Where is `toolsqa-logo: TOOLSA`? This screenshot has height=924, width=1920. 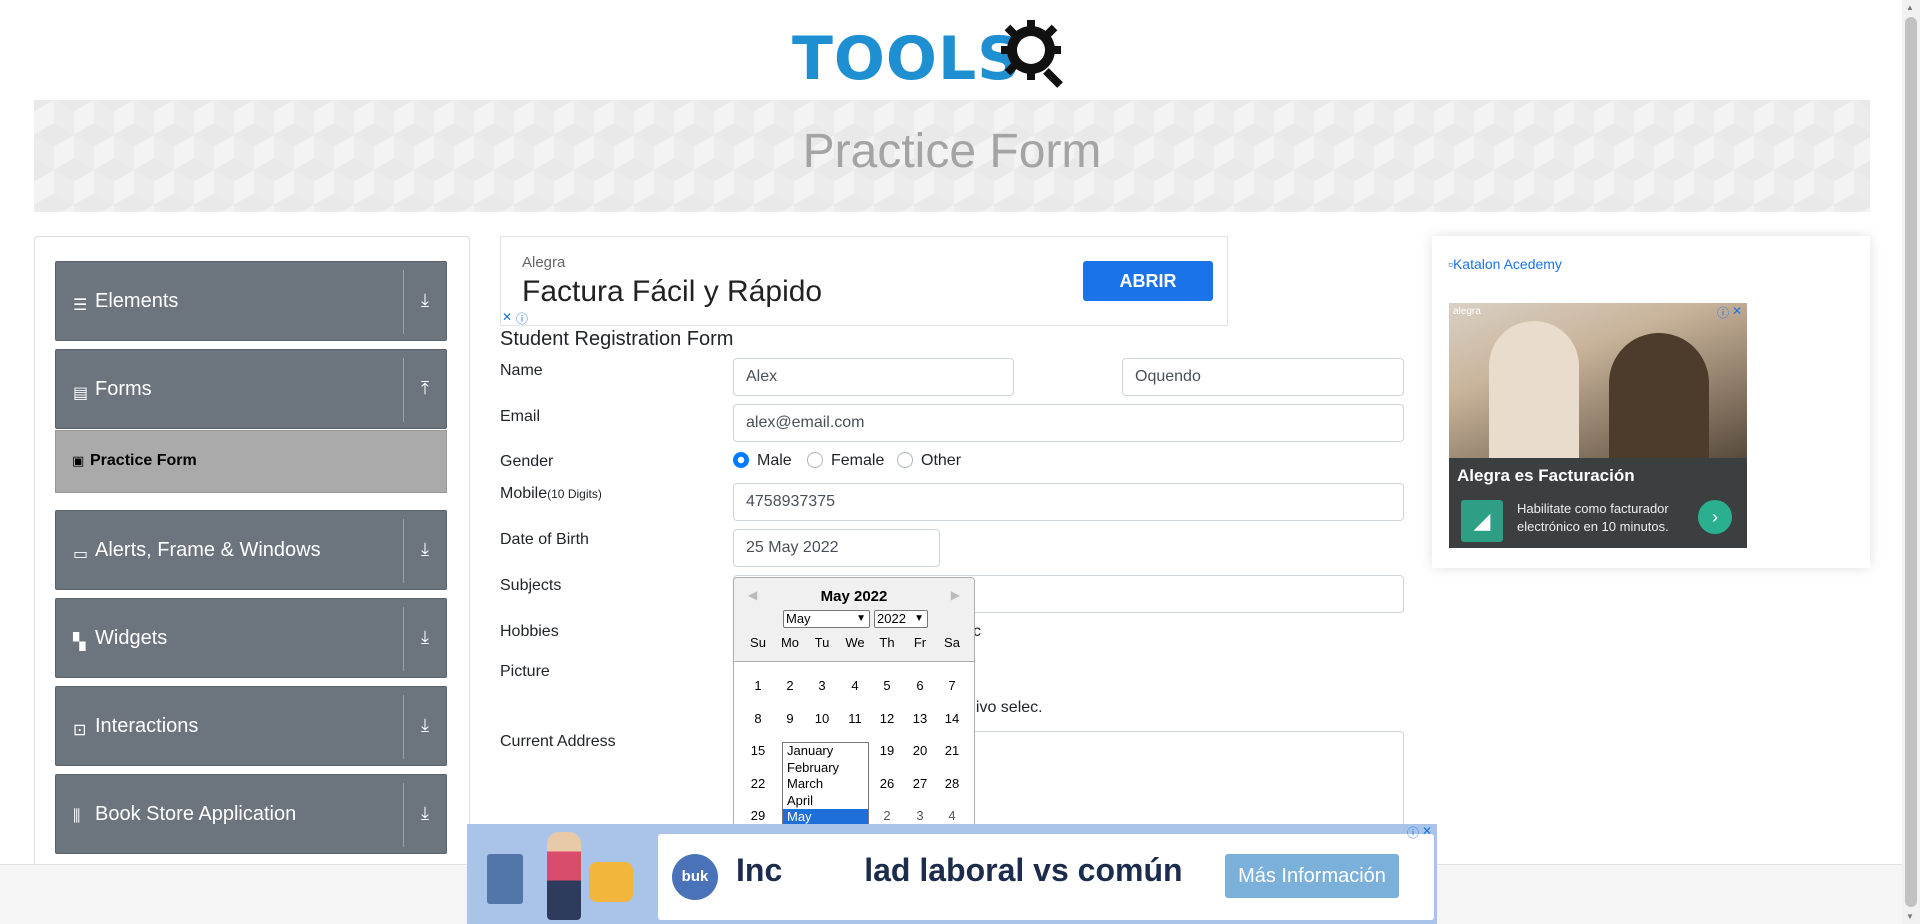
toolsqa-logo: TOOLSA is located at coordinates (954, 89).